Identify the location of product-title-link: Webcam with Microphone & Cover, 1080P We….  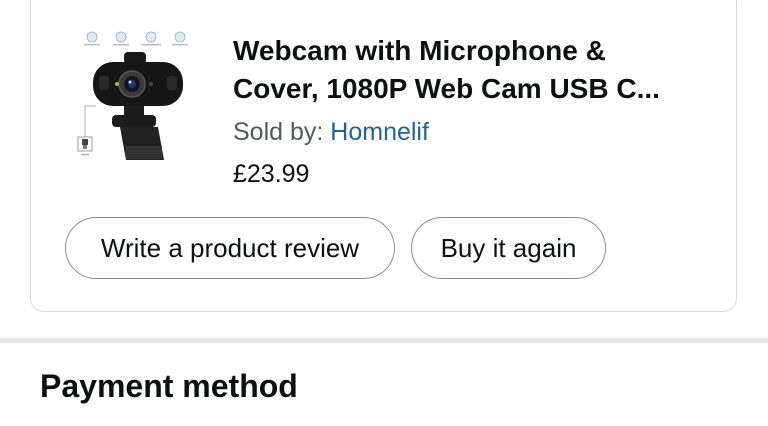
(478, 70).